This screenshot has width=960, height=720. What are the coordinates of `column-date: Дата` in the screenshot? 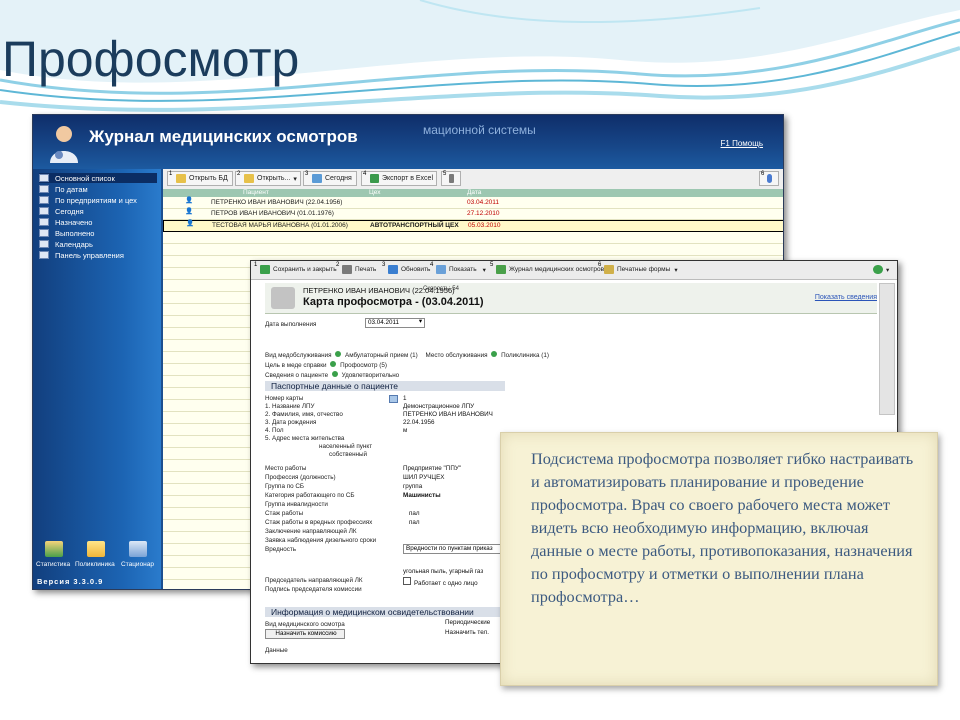 It's located at (474, 192).